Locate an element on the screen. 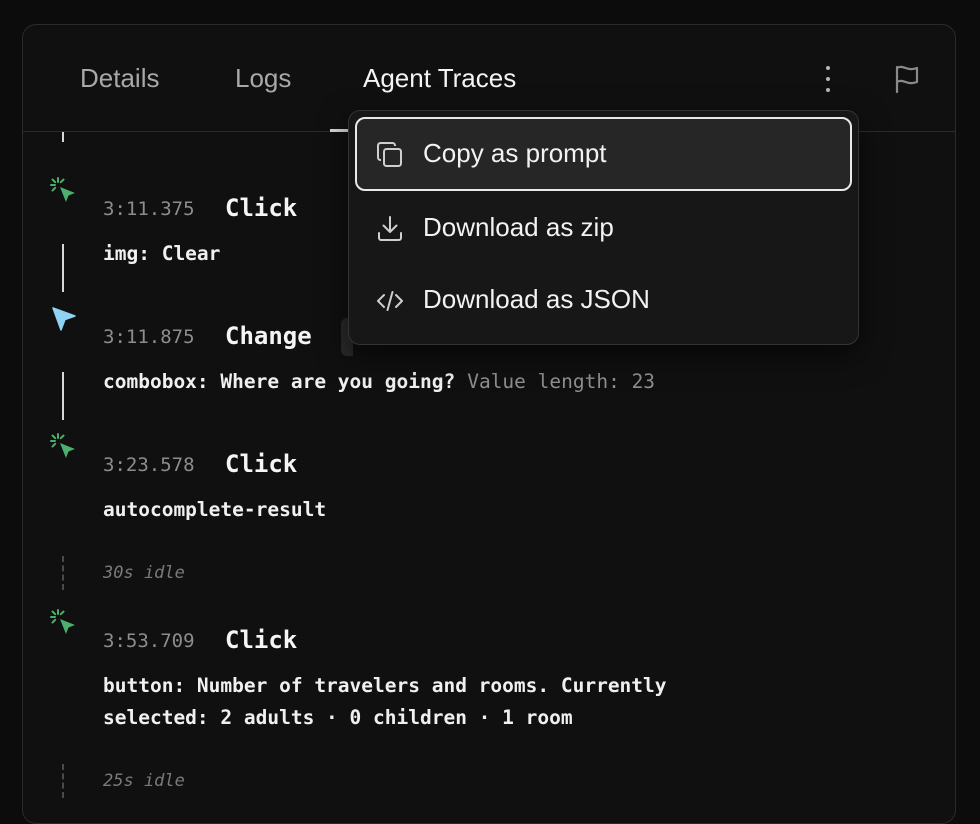 The height and width of the screenshot is (824, 980). menu-item-label: Copy as prompt is located at coordinates (515, 153).